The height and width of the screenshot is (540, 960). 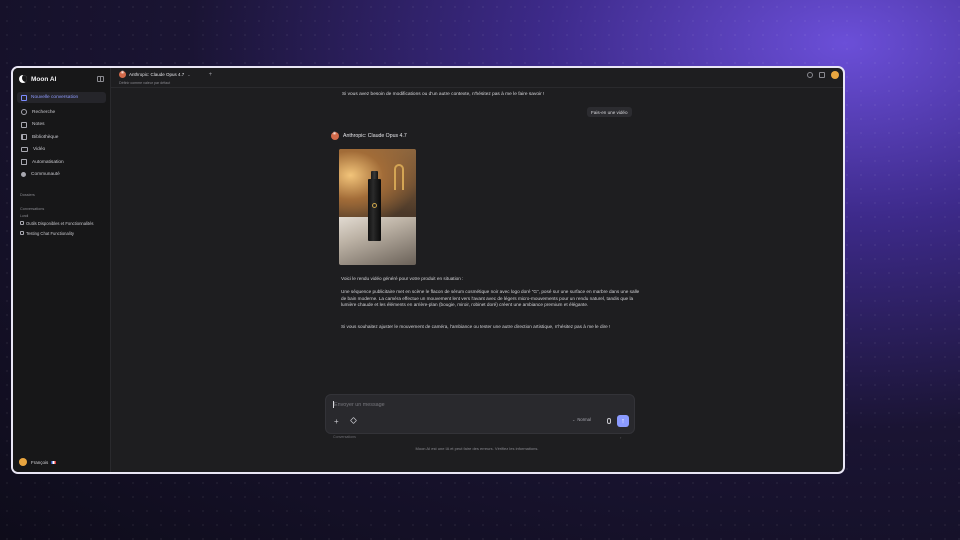 I want to click on mode-selector: ⌄ Normal, so click(x=581, y=419).